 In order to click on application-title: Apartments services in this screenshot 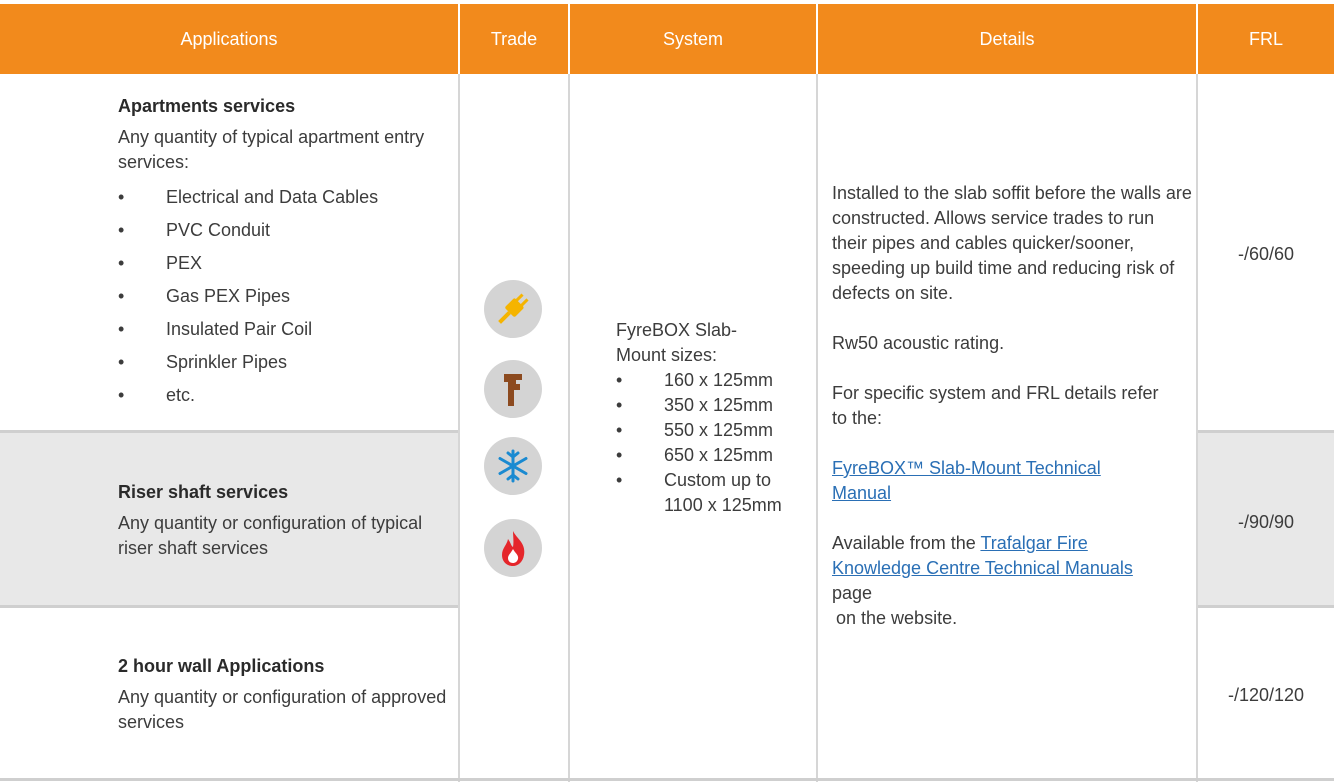, I will do `click(207, 106)`.